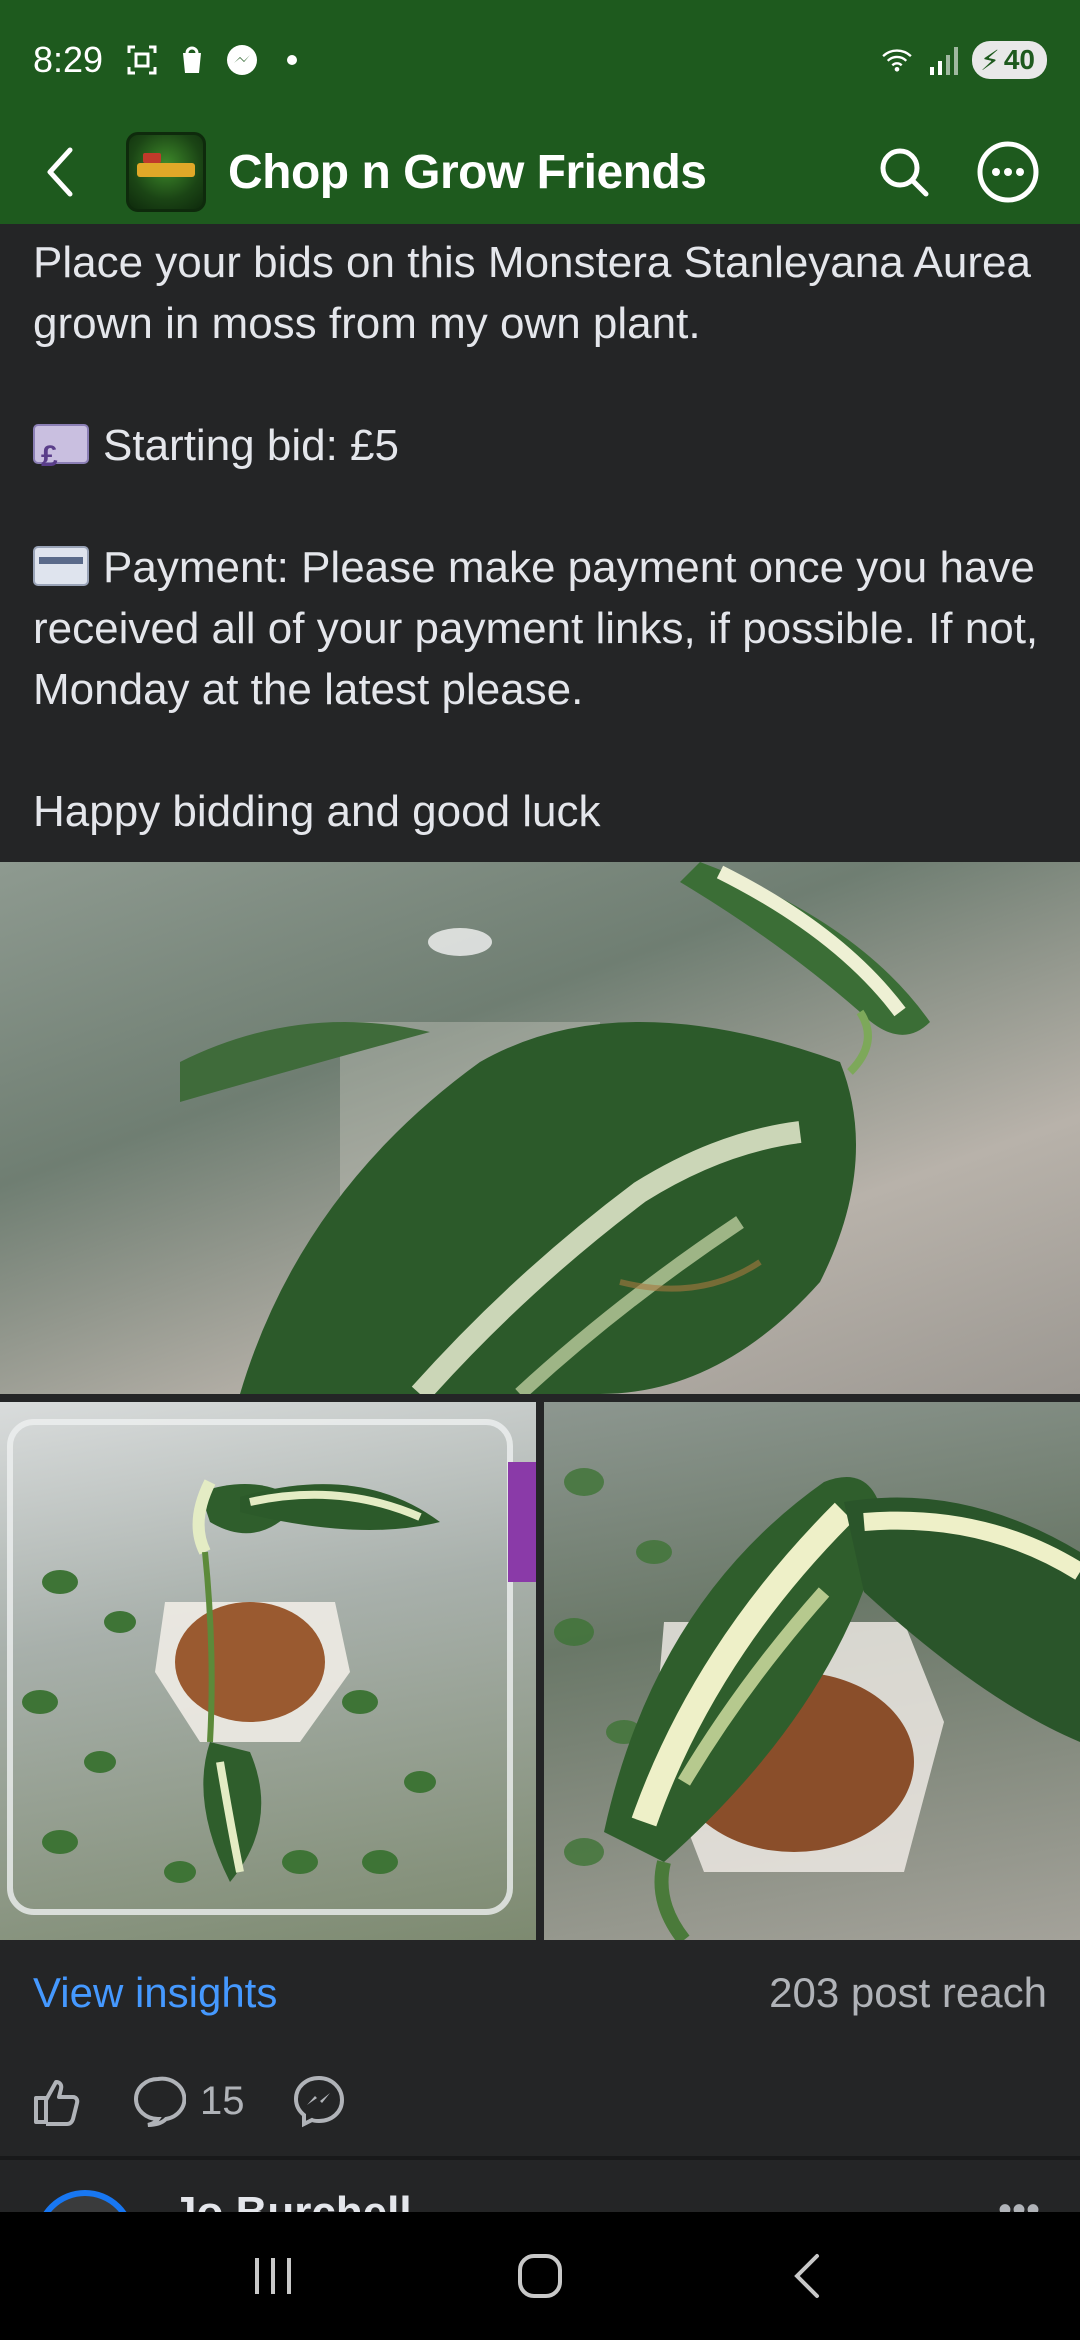 The image size is (1080, 2340). I want to click on plant-tray-image, so click(271, 1667).